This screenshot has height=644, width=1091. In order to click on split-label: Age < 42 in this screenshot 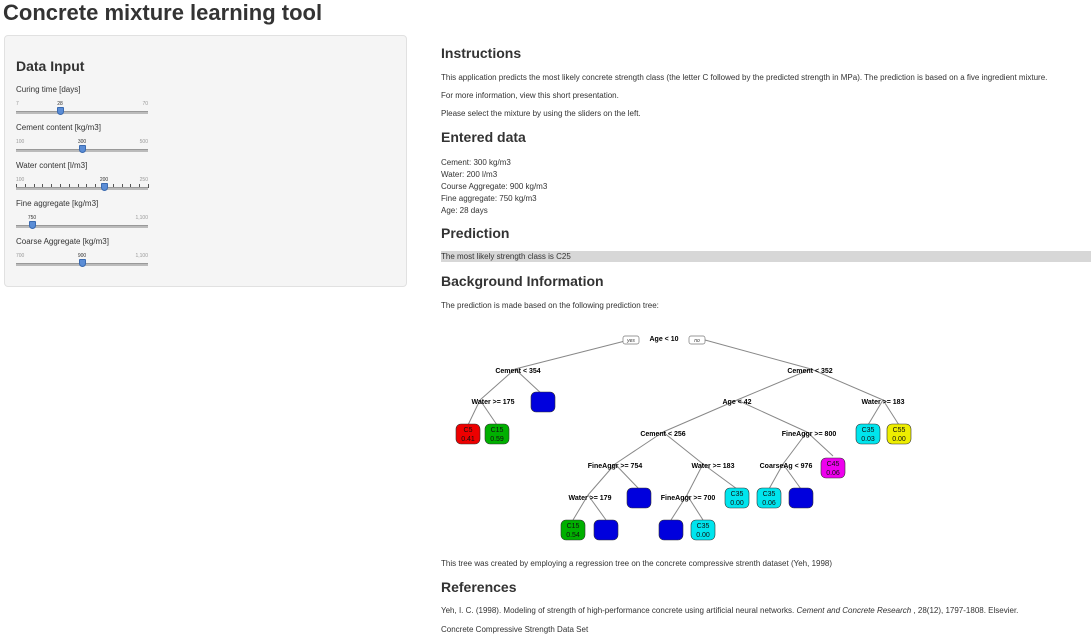, I will do `click(737, 402)`.